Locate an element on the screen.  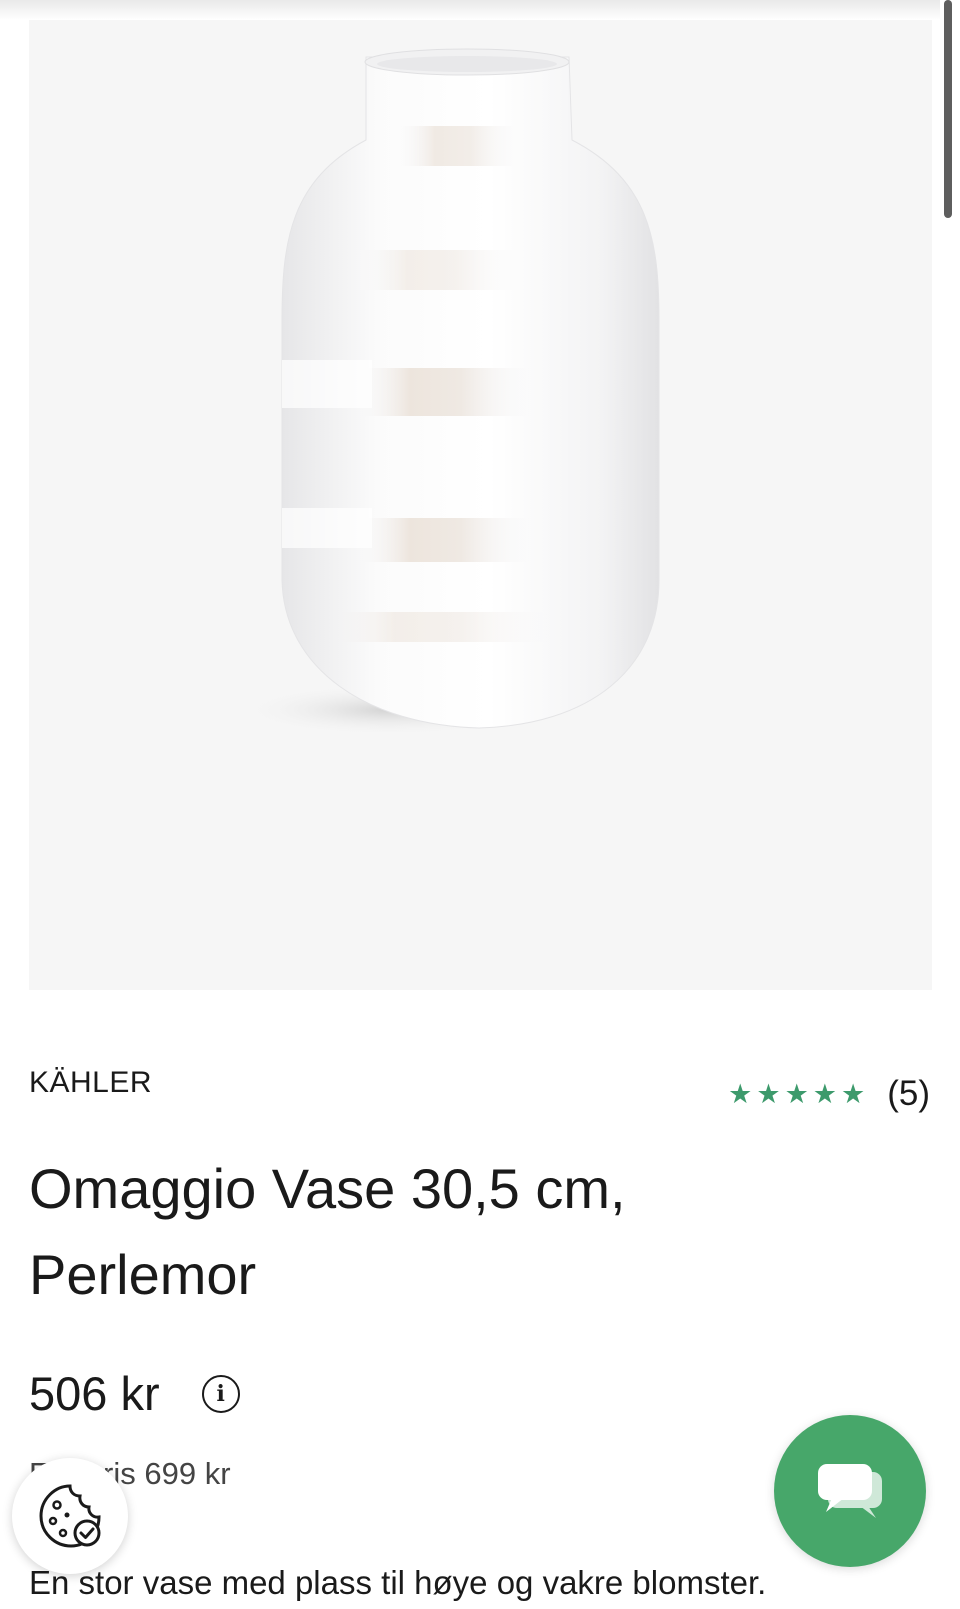
cookie-icon is located at coordinates (70, 1516).